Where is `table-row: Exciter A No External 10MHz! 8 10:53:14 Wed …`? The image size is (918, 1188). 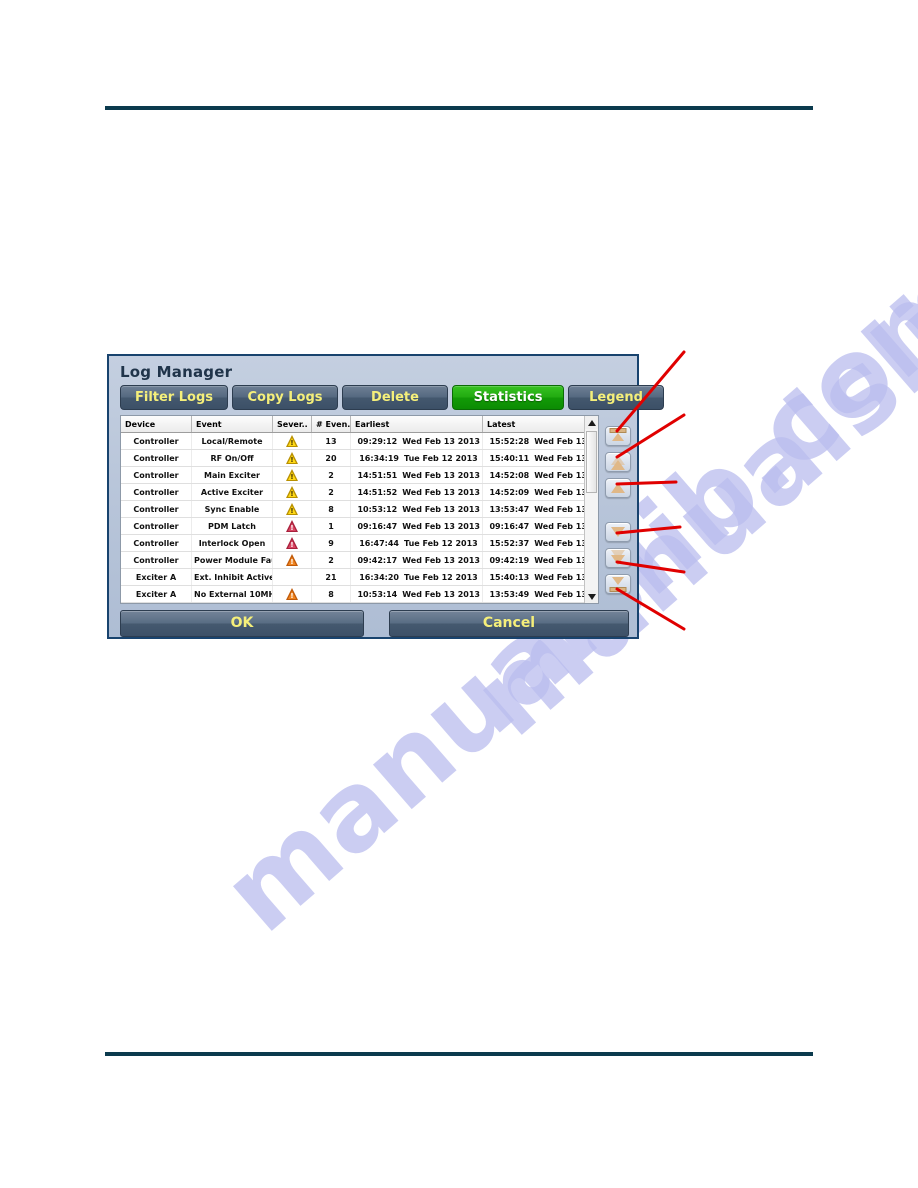 table-row: Exciter A No External 10MHz! 8 10:53:14 Wed … is located at coordinates (360, 594).